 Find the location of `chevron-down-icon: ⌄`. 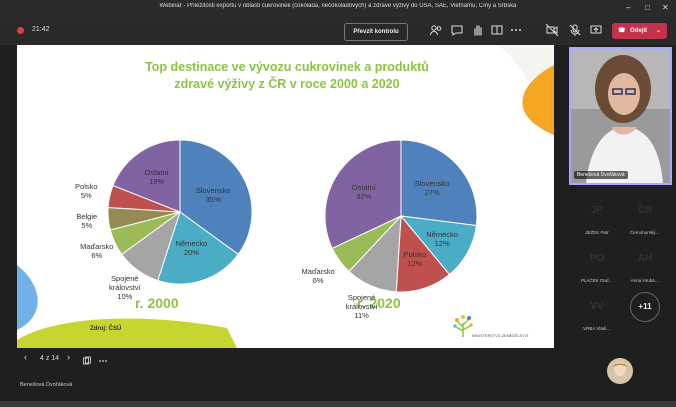

chevron-down-icon: ⌄ is located at coordinates (659, 31).